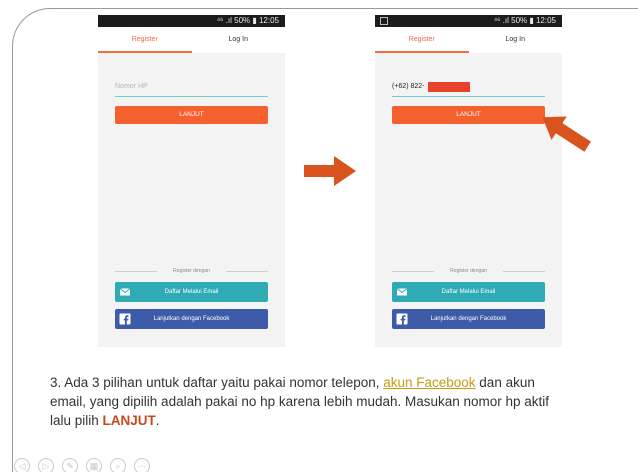 This screenshot has height=472, width=638. I want to click on notification-icon, so click(384, 21).